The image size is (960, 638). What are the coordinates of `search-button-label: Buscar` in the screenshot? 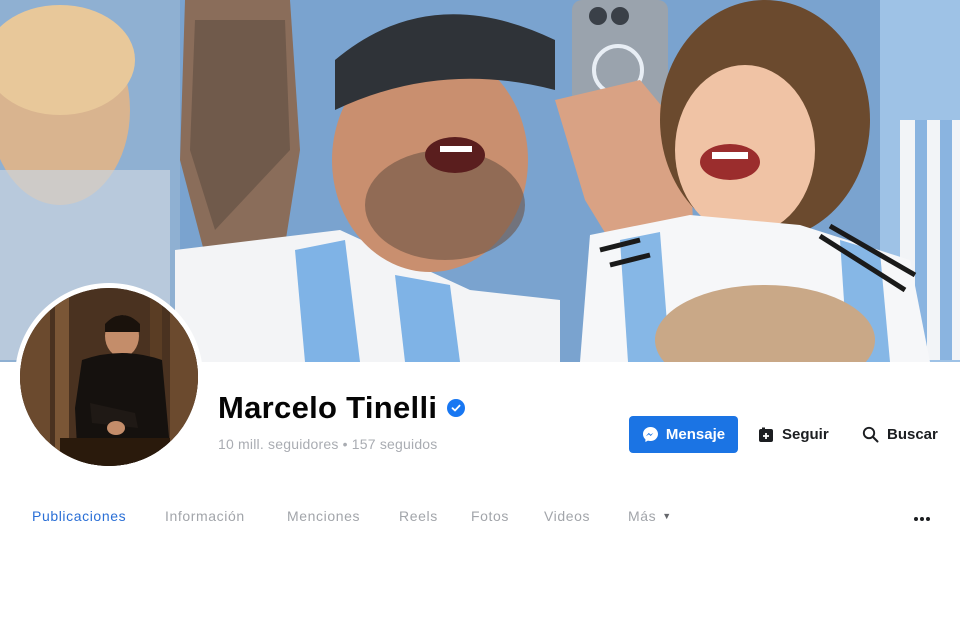 It's located at (912, 434).